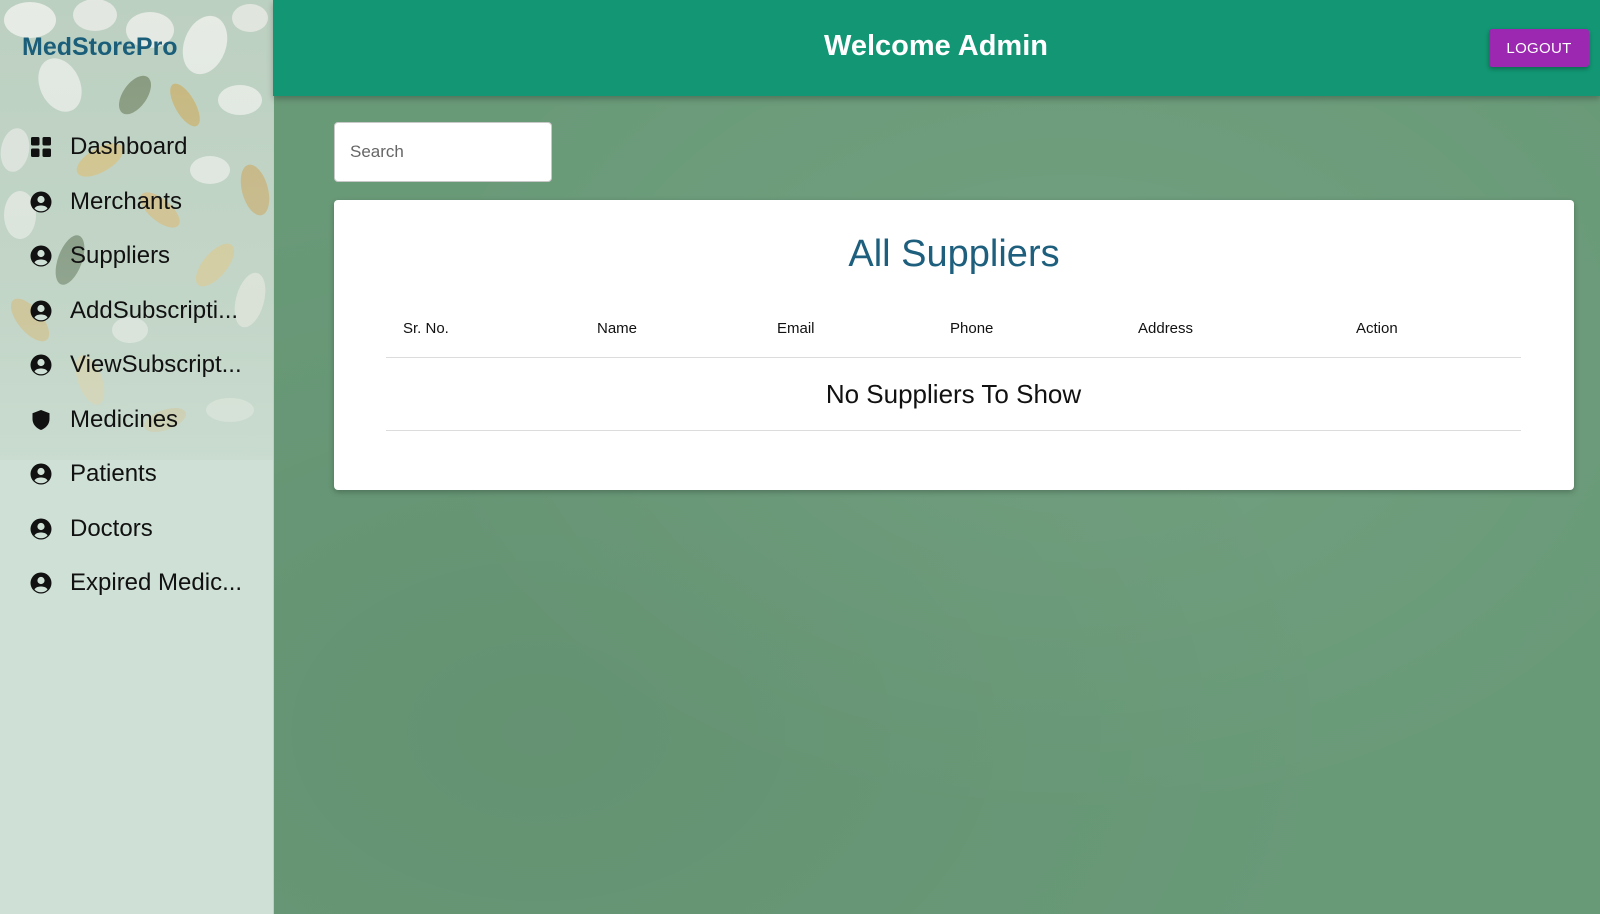  I want to click on sidebar-item-label: Medicines, so click(124, 419).